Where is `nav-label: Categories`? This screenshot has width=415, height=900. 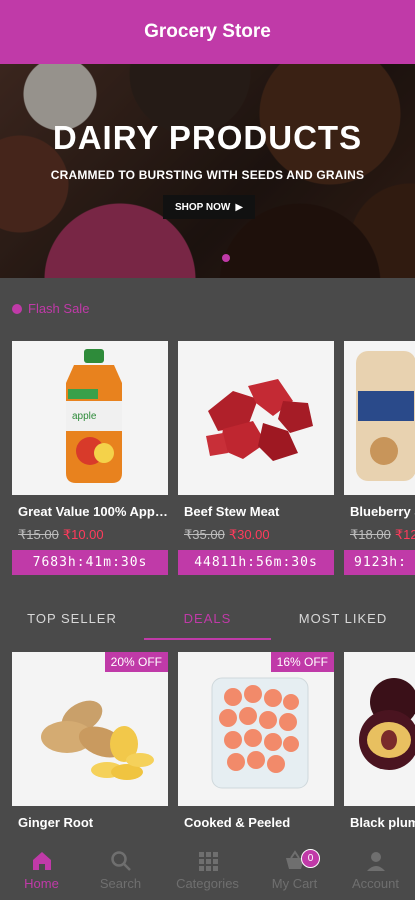
nav-label: Categories is located at coordinates (207, 883).